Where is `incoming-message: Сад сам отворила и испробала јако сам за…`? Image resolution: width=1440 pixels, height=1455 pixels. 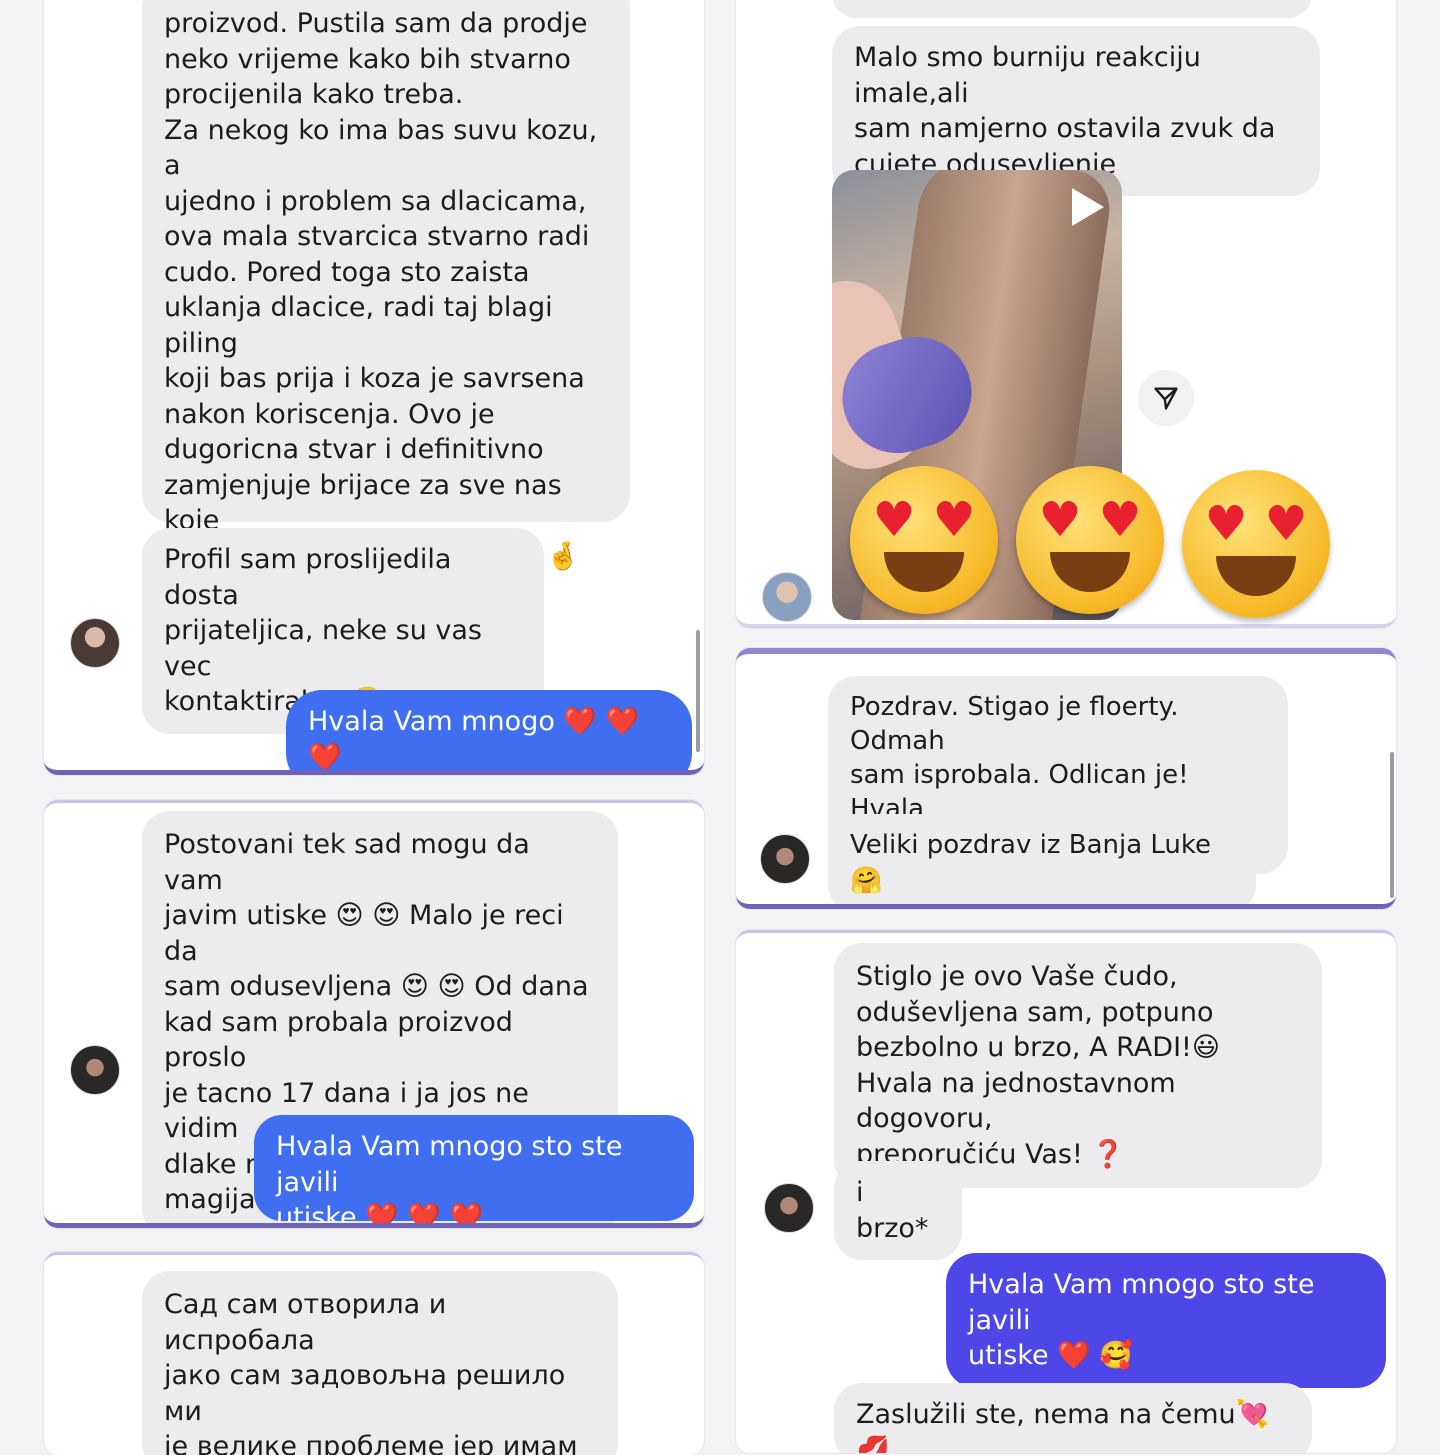
incoming-message: Сад сам отворила и испробала јако сам за… is located at coordinates (380, 1363).